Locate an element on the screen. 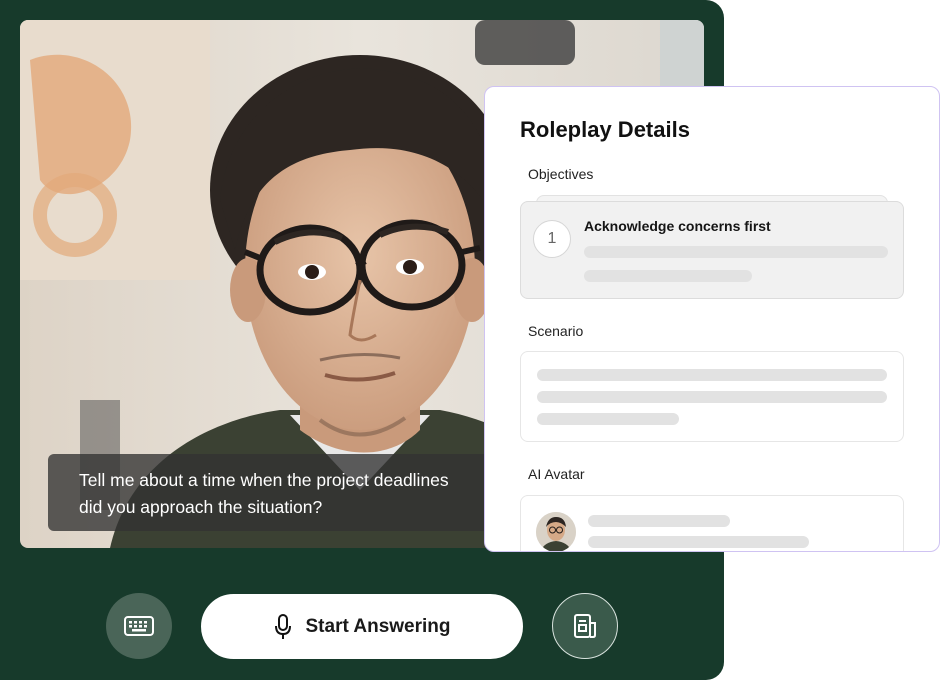 The image size is (940, 680). notes-button is located at coordinates (585, 626).